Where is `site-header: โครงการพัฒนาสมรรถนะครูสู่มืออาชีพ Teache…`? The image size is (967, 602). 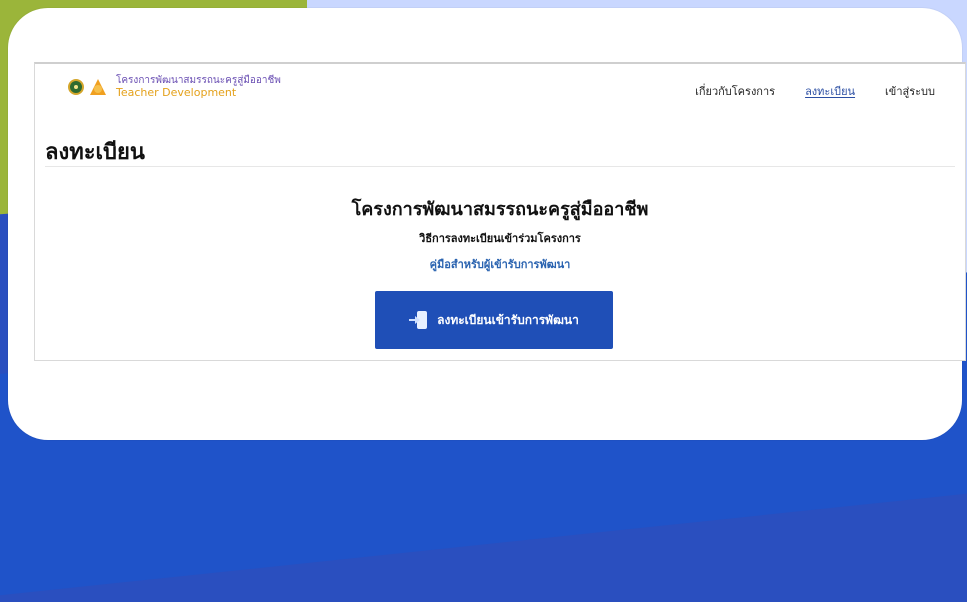 site-header: โครงการพัฒนาสมรรถนะครูสู่มืออาชีพ Teache… is located at coordinates (500, 92).